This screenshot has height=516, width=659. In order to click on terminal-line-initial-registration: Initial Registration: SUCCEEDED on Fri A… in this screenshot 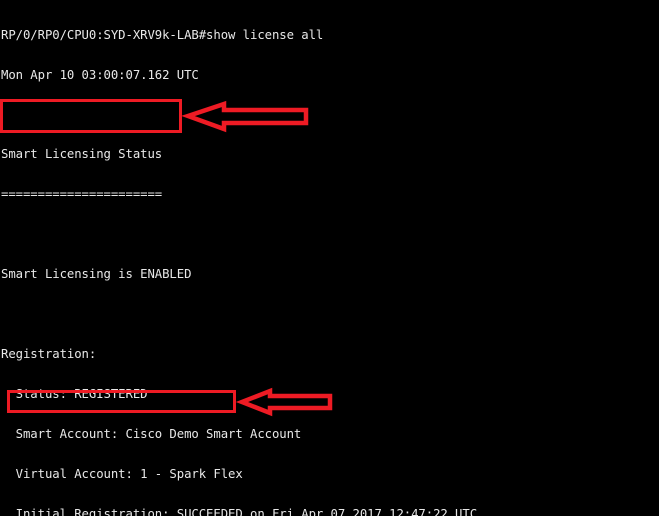, I will do `click(239, 511)`.